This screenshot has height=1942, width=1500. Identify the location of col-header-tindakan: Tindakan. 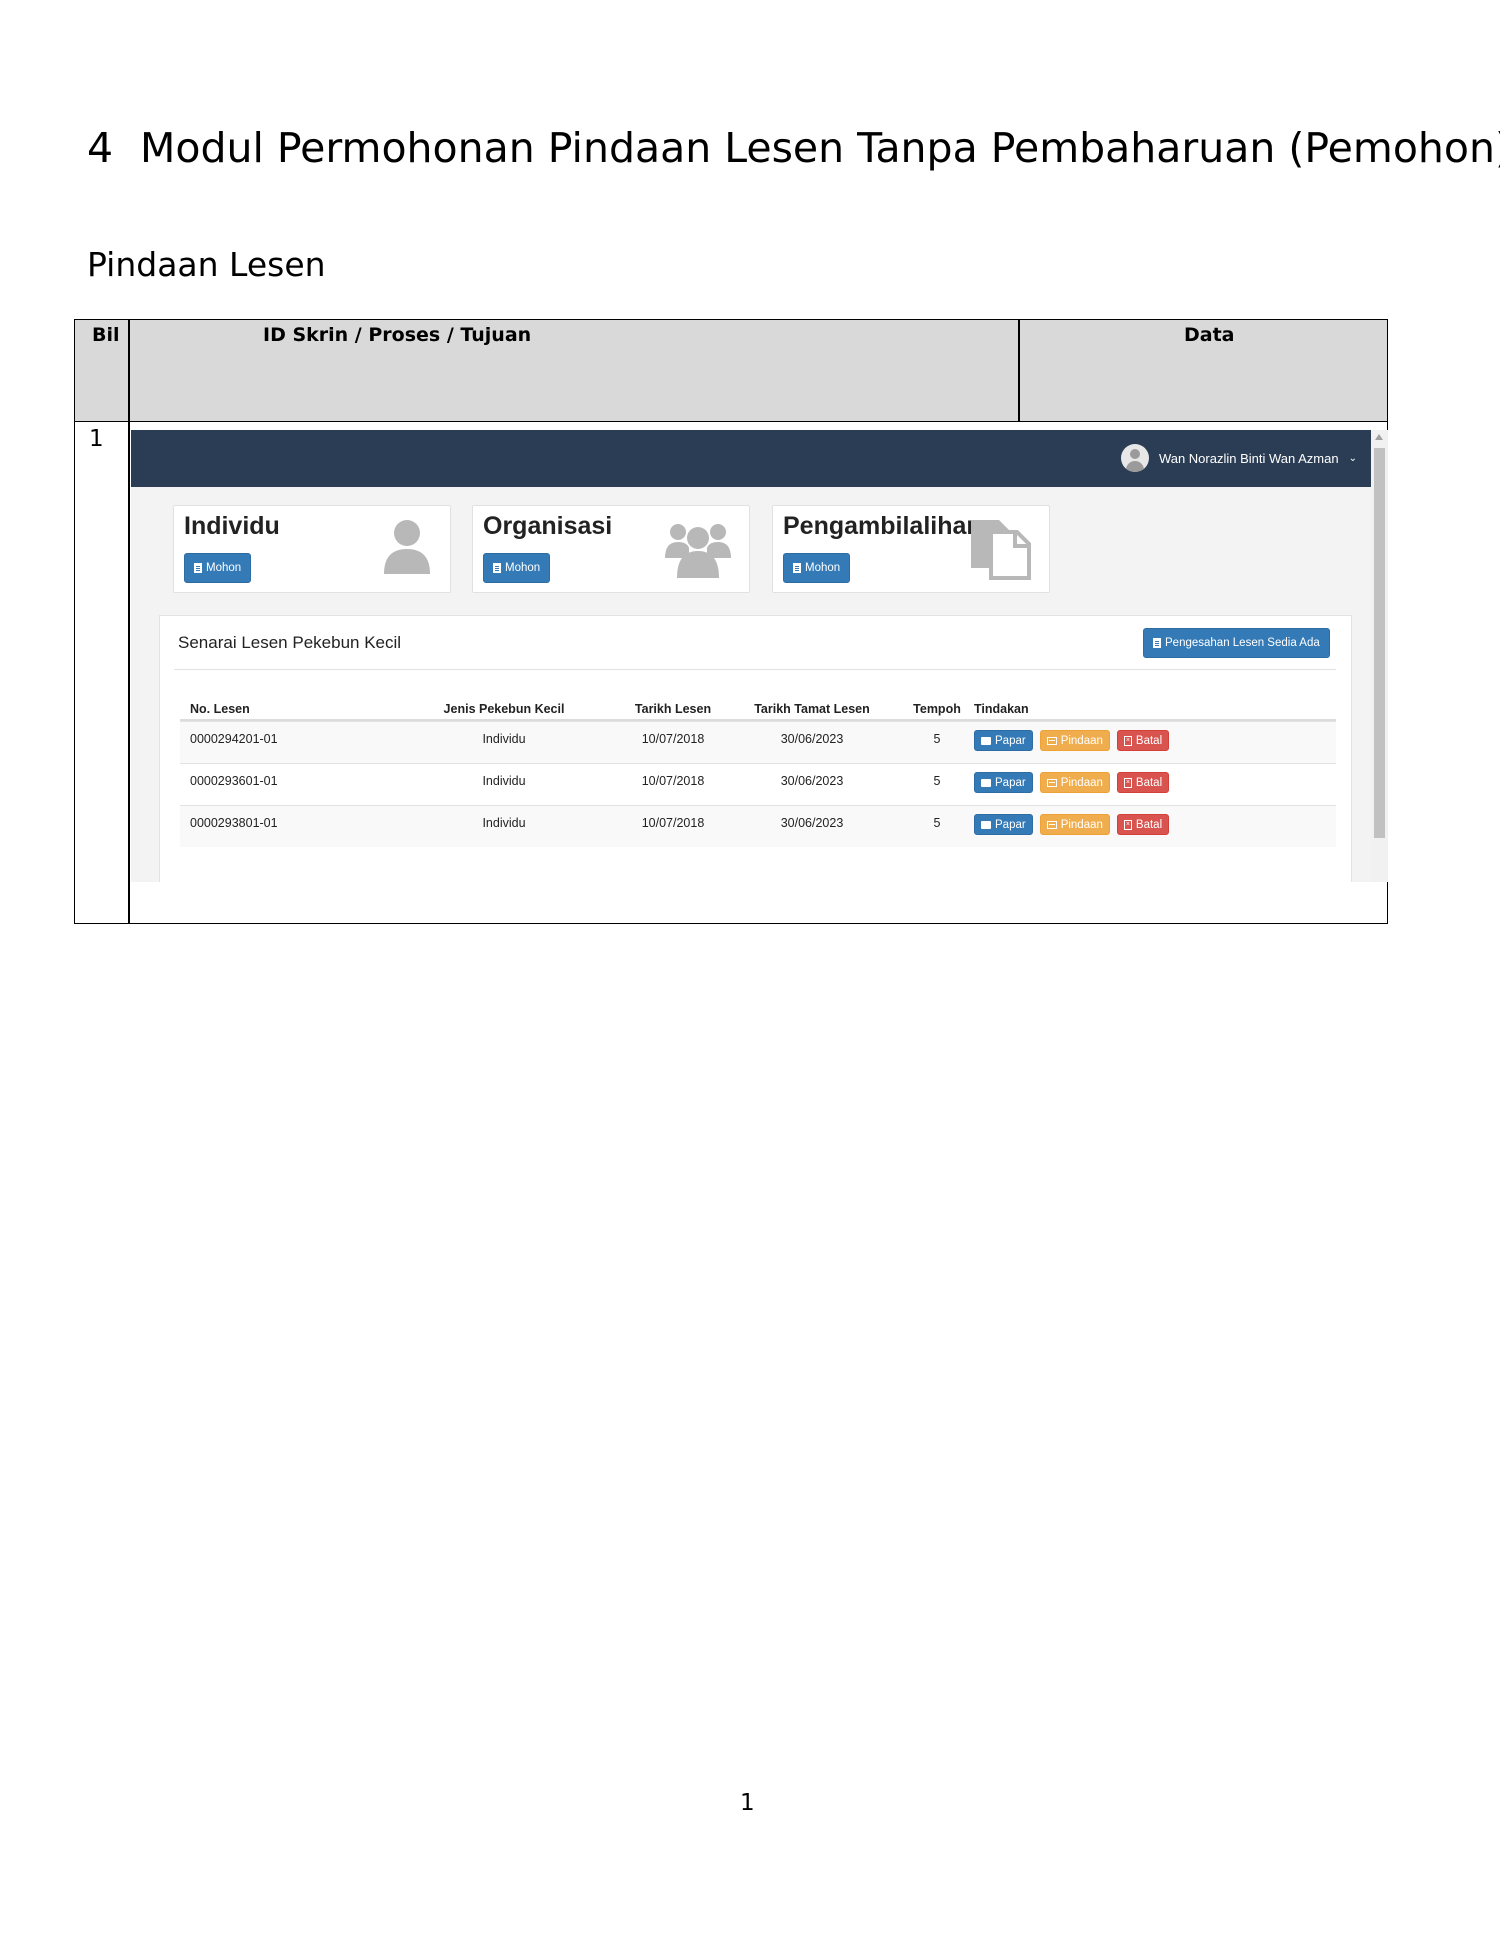
(1001, 709).